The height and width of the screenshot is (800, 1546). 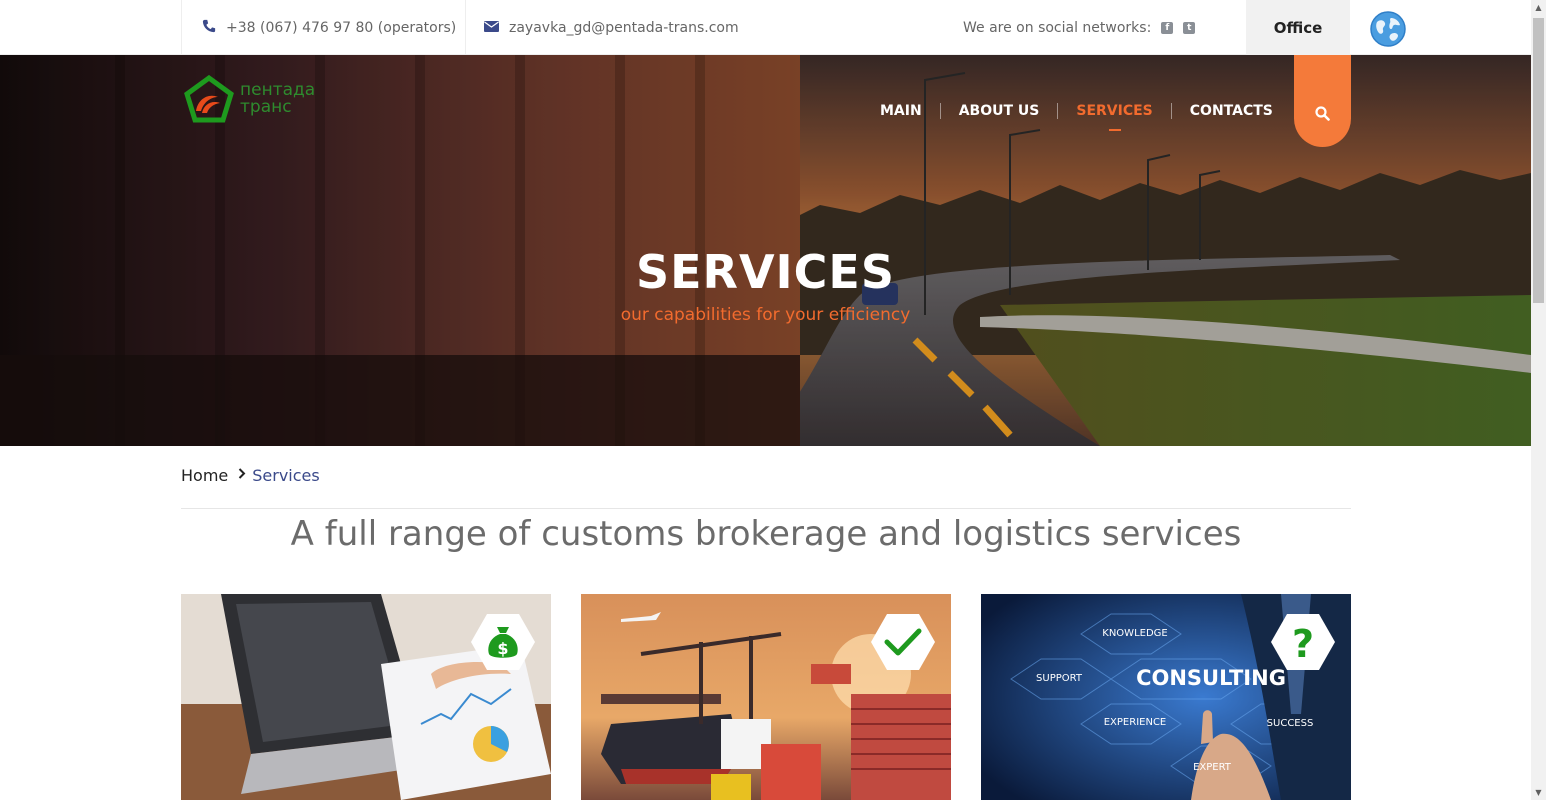 What do you see at coordinates (341, 27) in the screenshot?
I see `phone-text: +38 (067) 476 97 80 (operators)` at bounding box center [341, 27].